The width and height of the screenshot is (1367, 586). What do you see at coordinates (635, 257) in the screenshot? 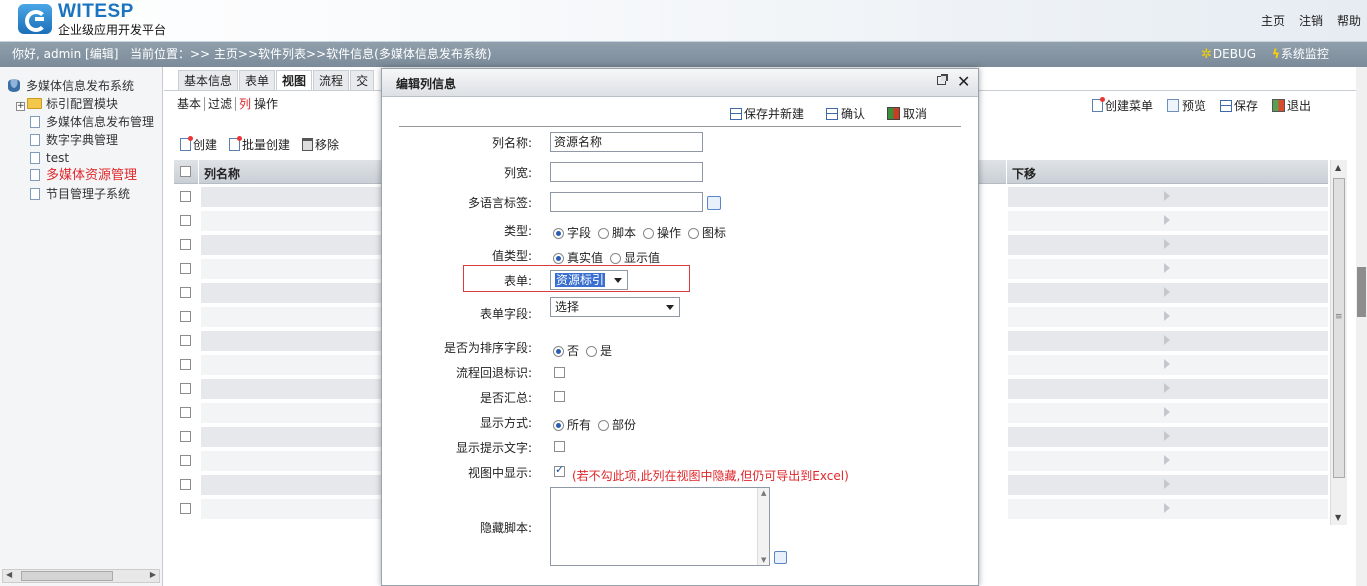
I see `value-type-display: 显示值` at bounding box center [635, 257].